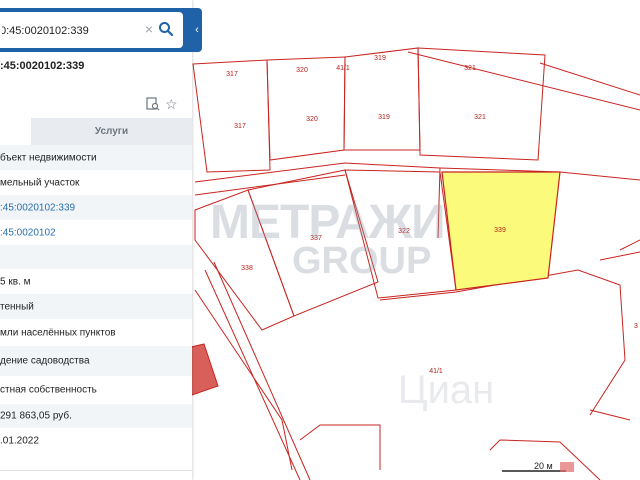  I want to click on scale-label: 20 м, so click(543, 466).